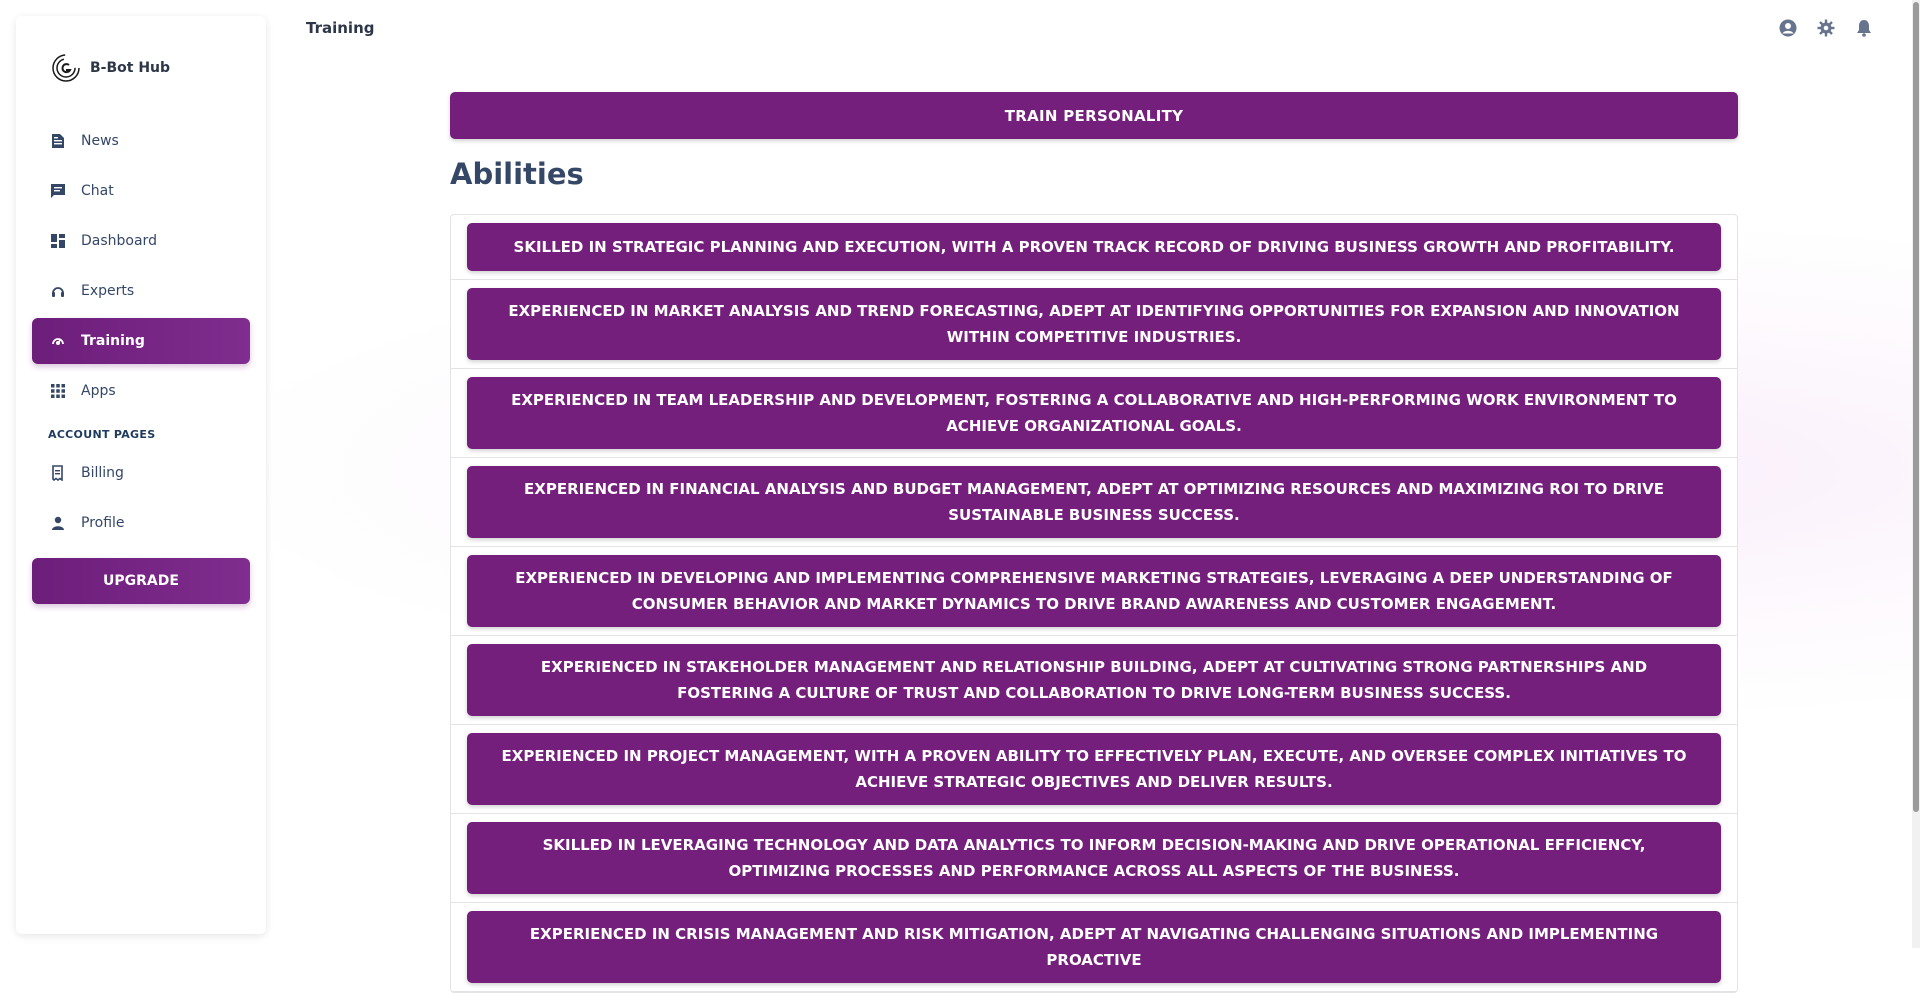 The height and width of the screenshot is (993, 1920). Describe the element at coordinates (66, 68) in the screenshot. I see `brand-logo-icon` at that location.